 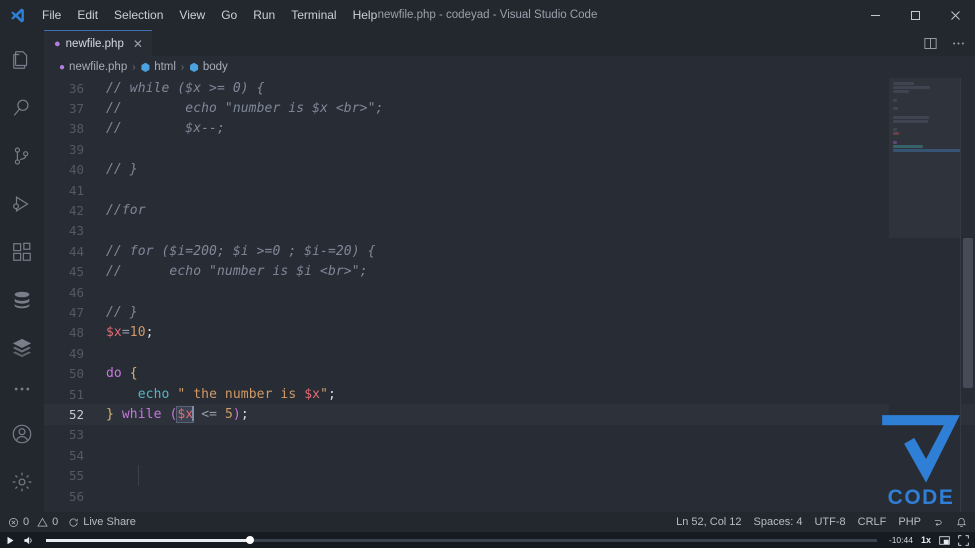 What do you see at coordinates (138, 15) in the screenshot?
I see `menu-item-selection: Selection` at bounding box center [138, 15].